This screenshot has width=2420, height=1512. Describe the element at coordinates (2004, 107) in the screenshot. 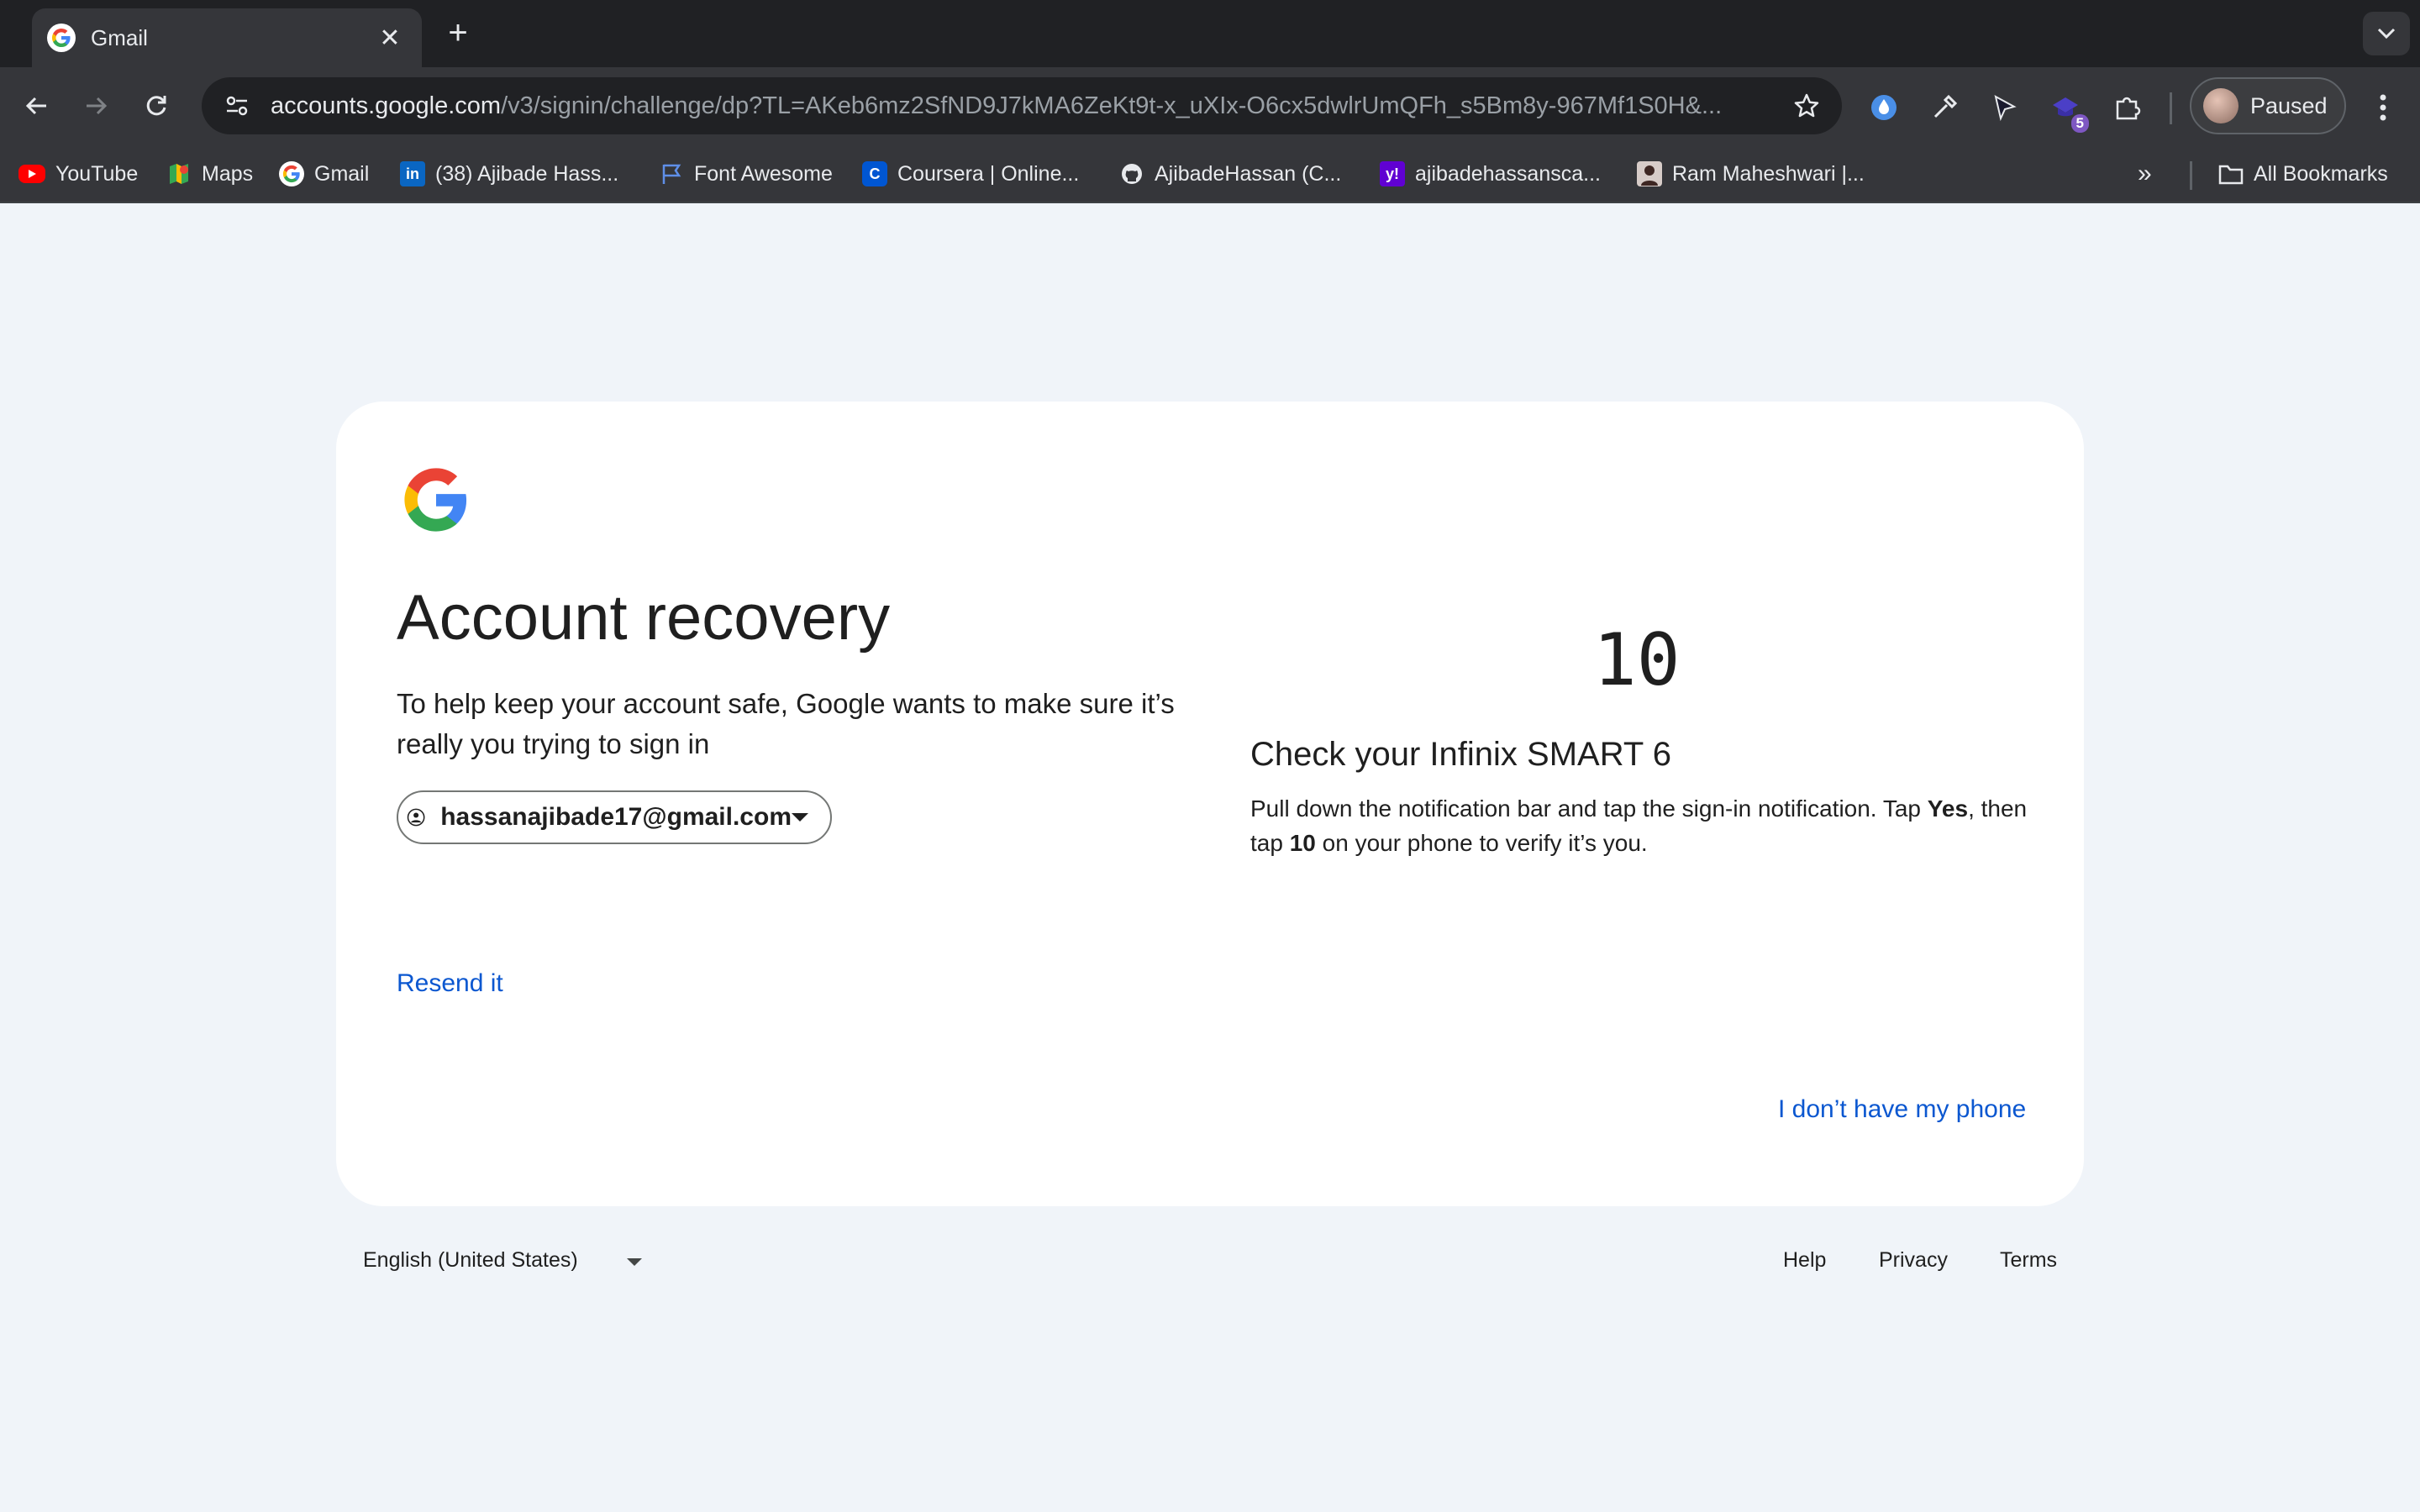

I see `cursor-extension-icon` at that location.